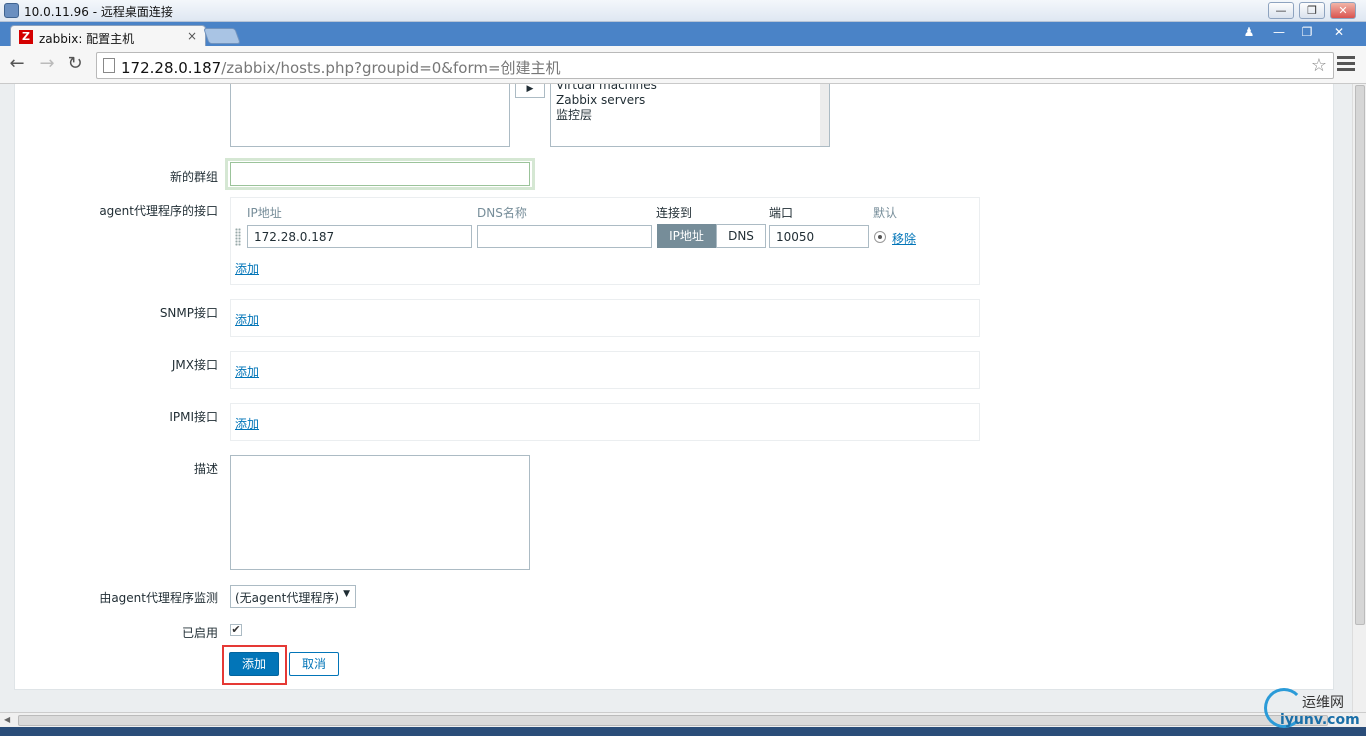  Describe the element at coordinates (158, 211) in the screenshot. I see `agent-interfaces-label: agent代理程序的接口` at that location.